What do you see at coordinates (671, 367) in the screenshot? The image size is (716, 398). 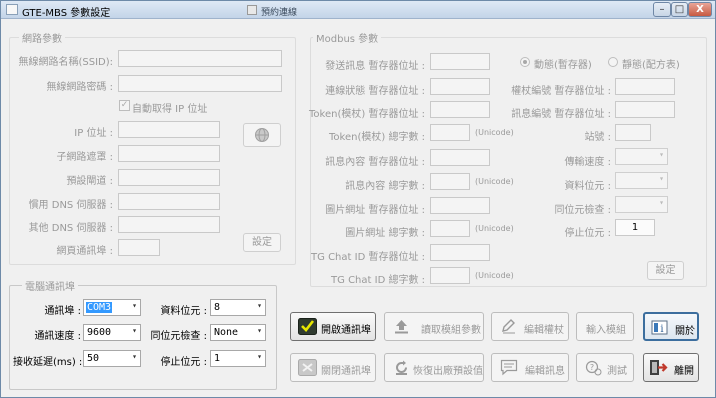 I see `exit-button: 離開` at bounding box center [671, 367].